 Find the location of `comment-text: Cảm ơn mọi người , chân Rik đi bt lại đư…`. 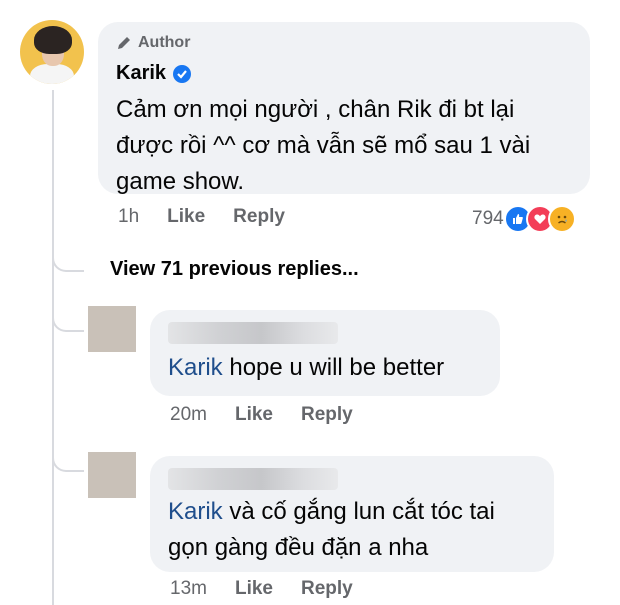

comment-text: Cảm ơn mọi người , chân Rik đi bt lại đư… is located at coordinates (323, 145).